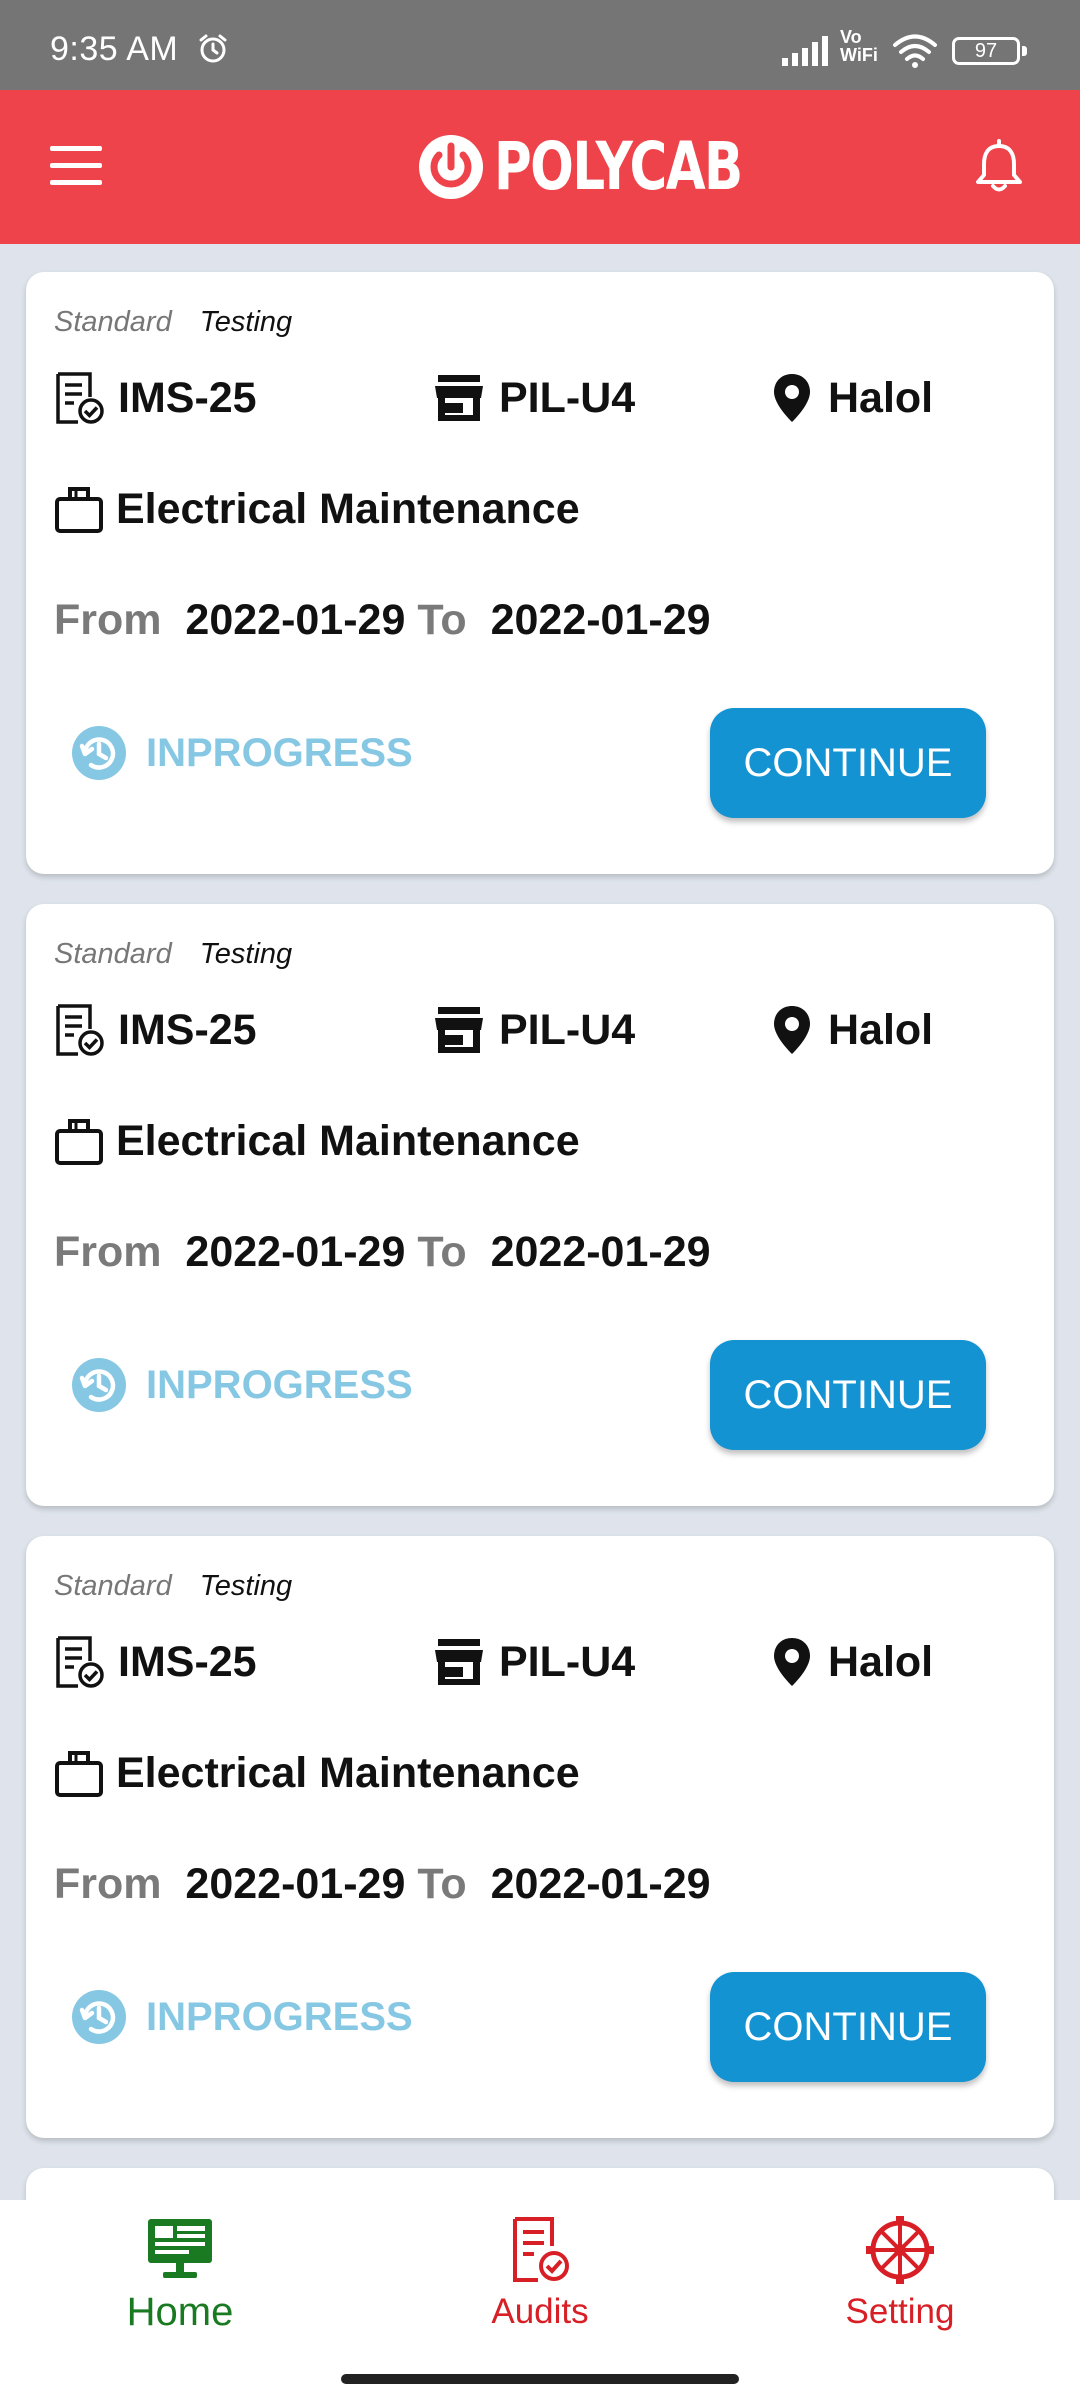  I want to click on vowifi-indicator: Vo WiFi, so click(859, 46).